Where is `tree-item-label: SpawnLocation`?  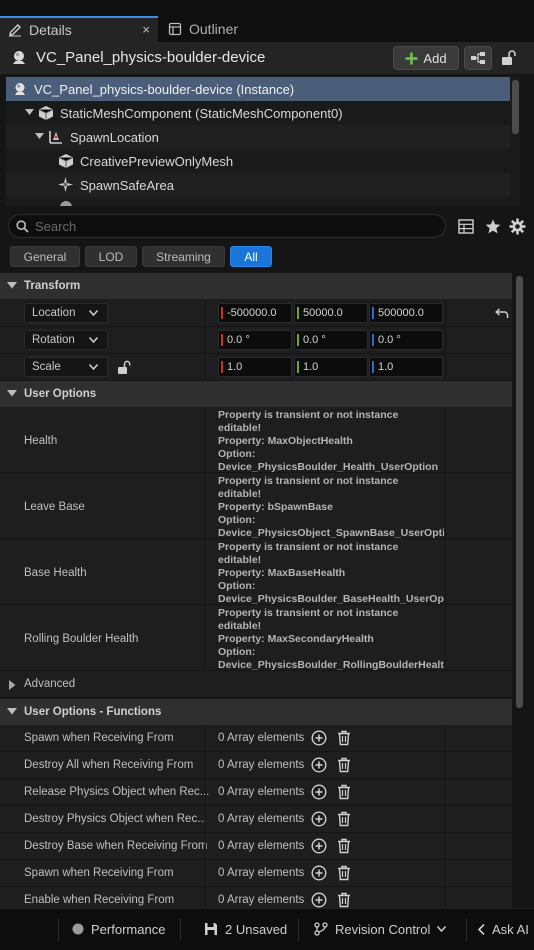
tree-item-label: SpawnLocation is located at coordinates (114, 137).